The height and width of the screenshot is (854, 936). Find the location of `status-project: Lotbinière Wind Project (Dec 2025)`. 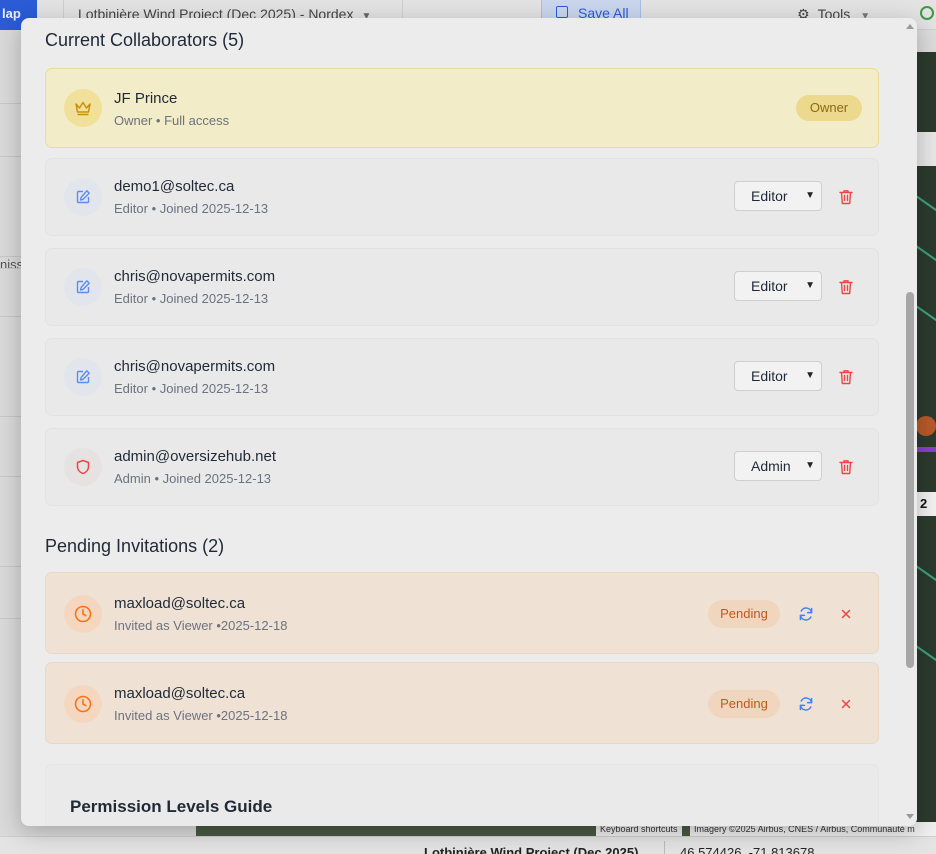

status-project: Lotbinière Wind Project (Dec 2025) is located at coordinates (531, 849).